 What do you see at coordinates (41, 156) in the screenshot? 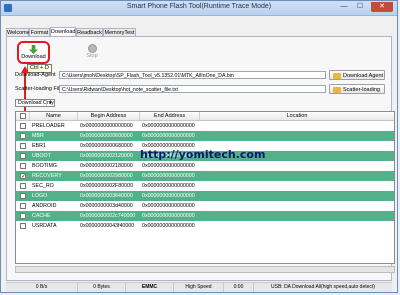
I see `row-name: UBOOT` at bounding box center [41, 156].